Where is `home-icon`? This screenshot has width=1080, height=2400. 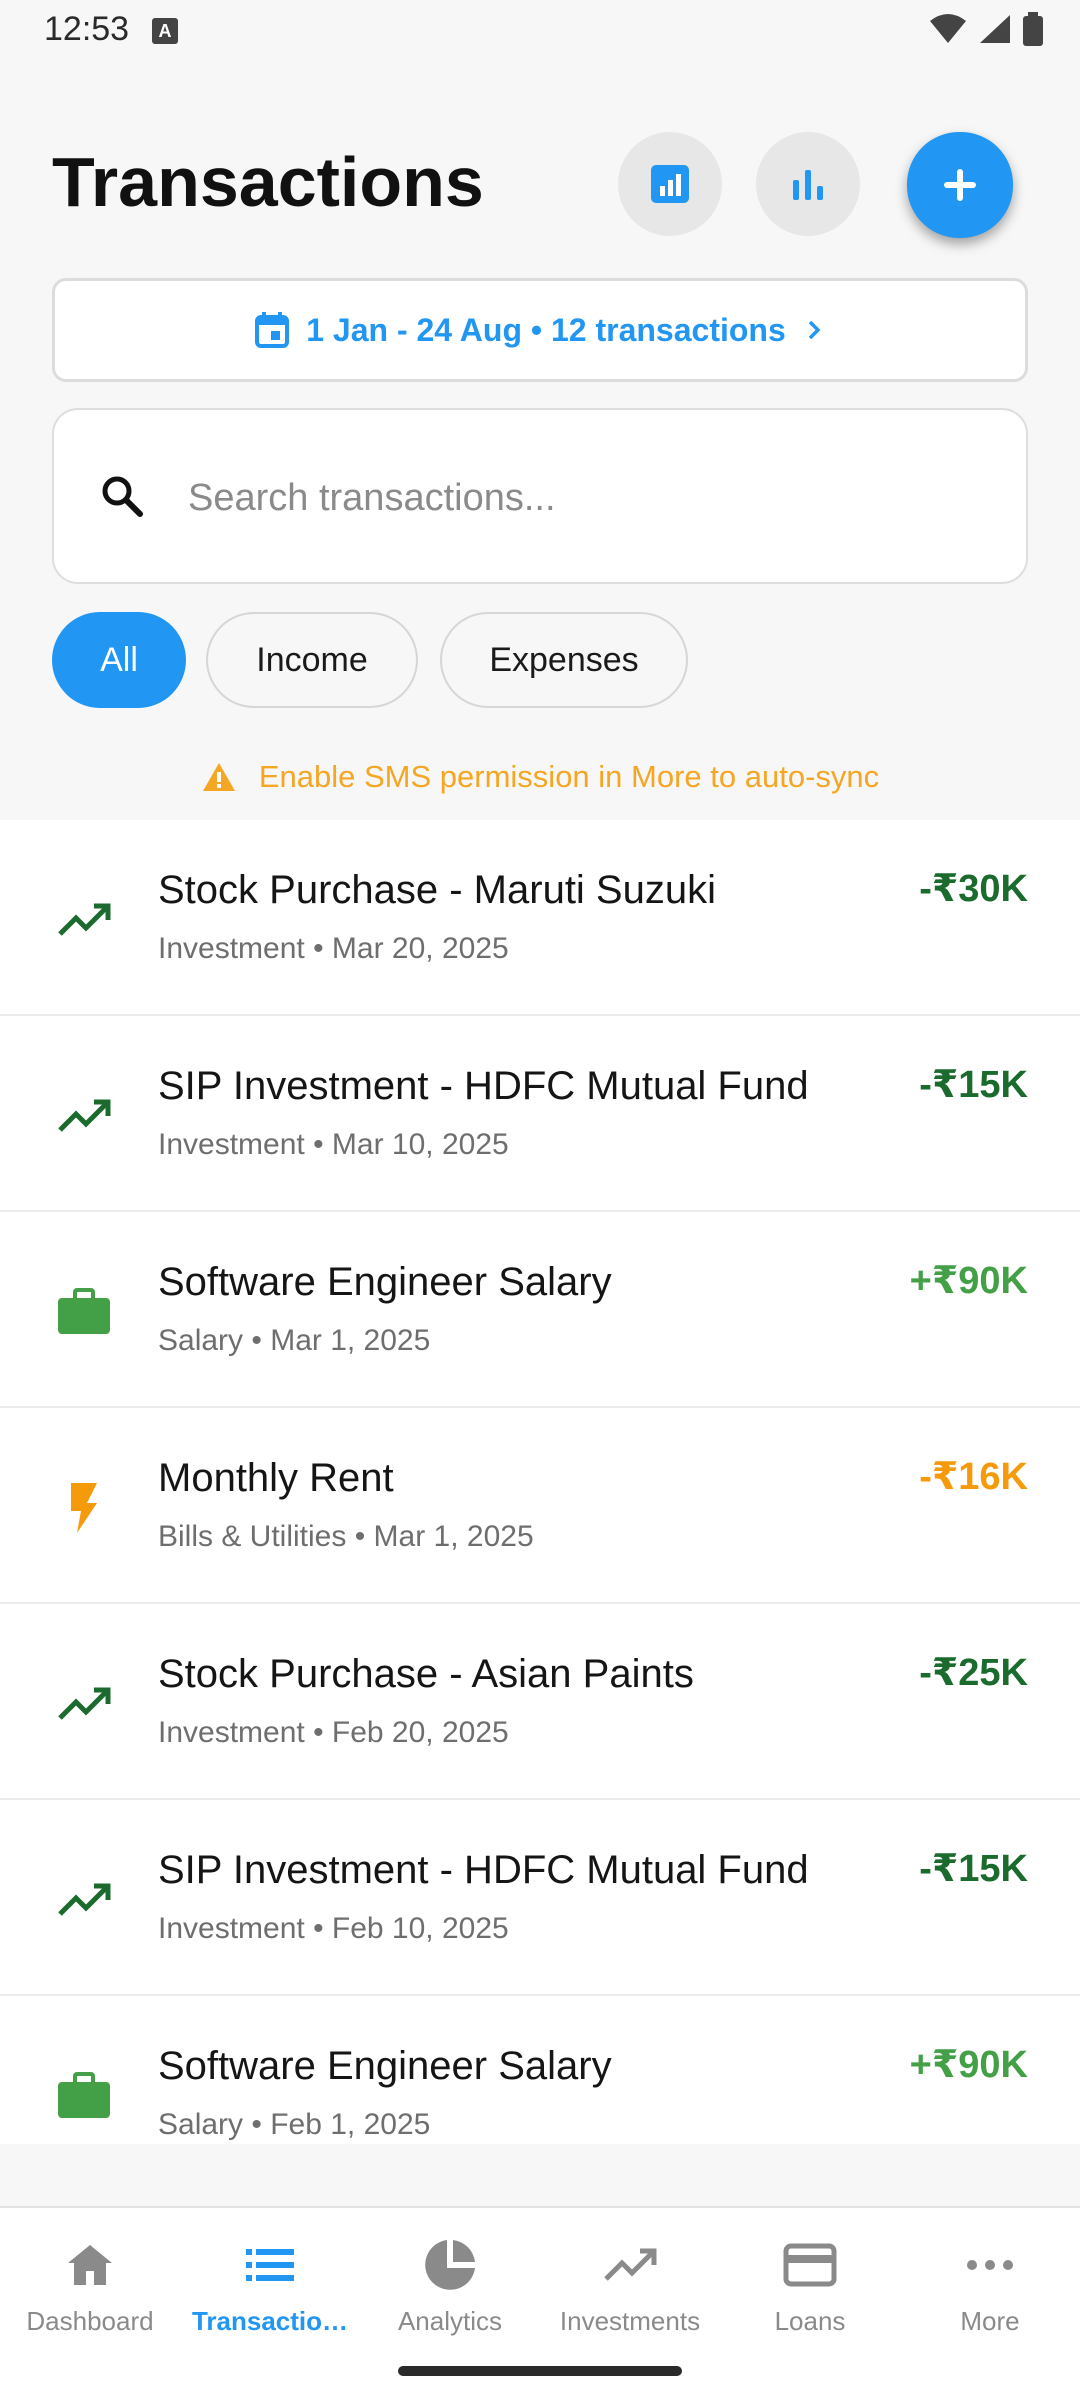 home-icon is located at coordinates (90, 2265).